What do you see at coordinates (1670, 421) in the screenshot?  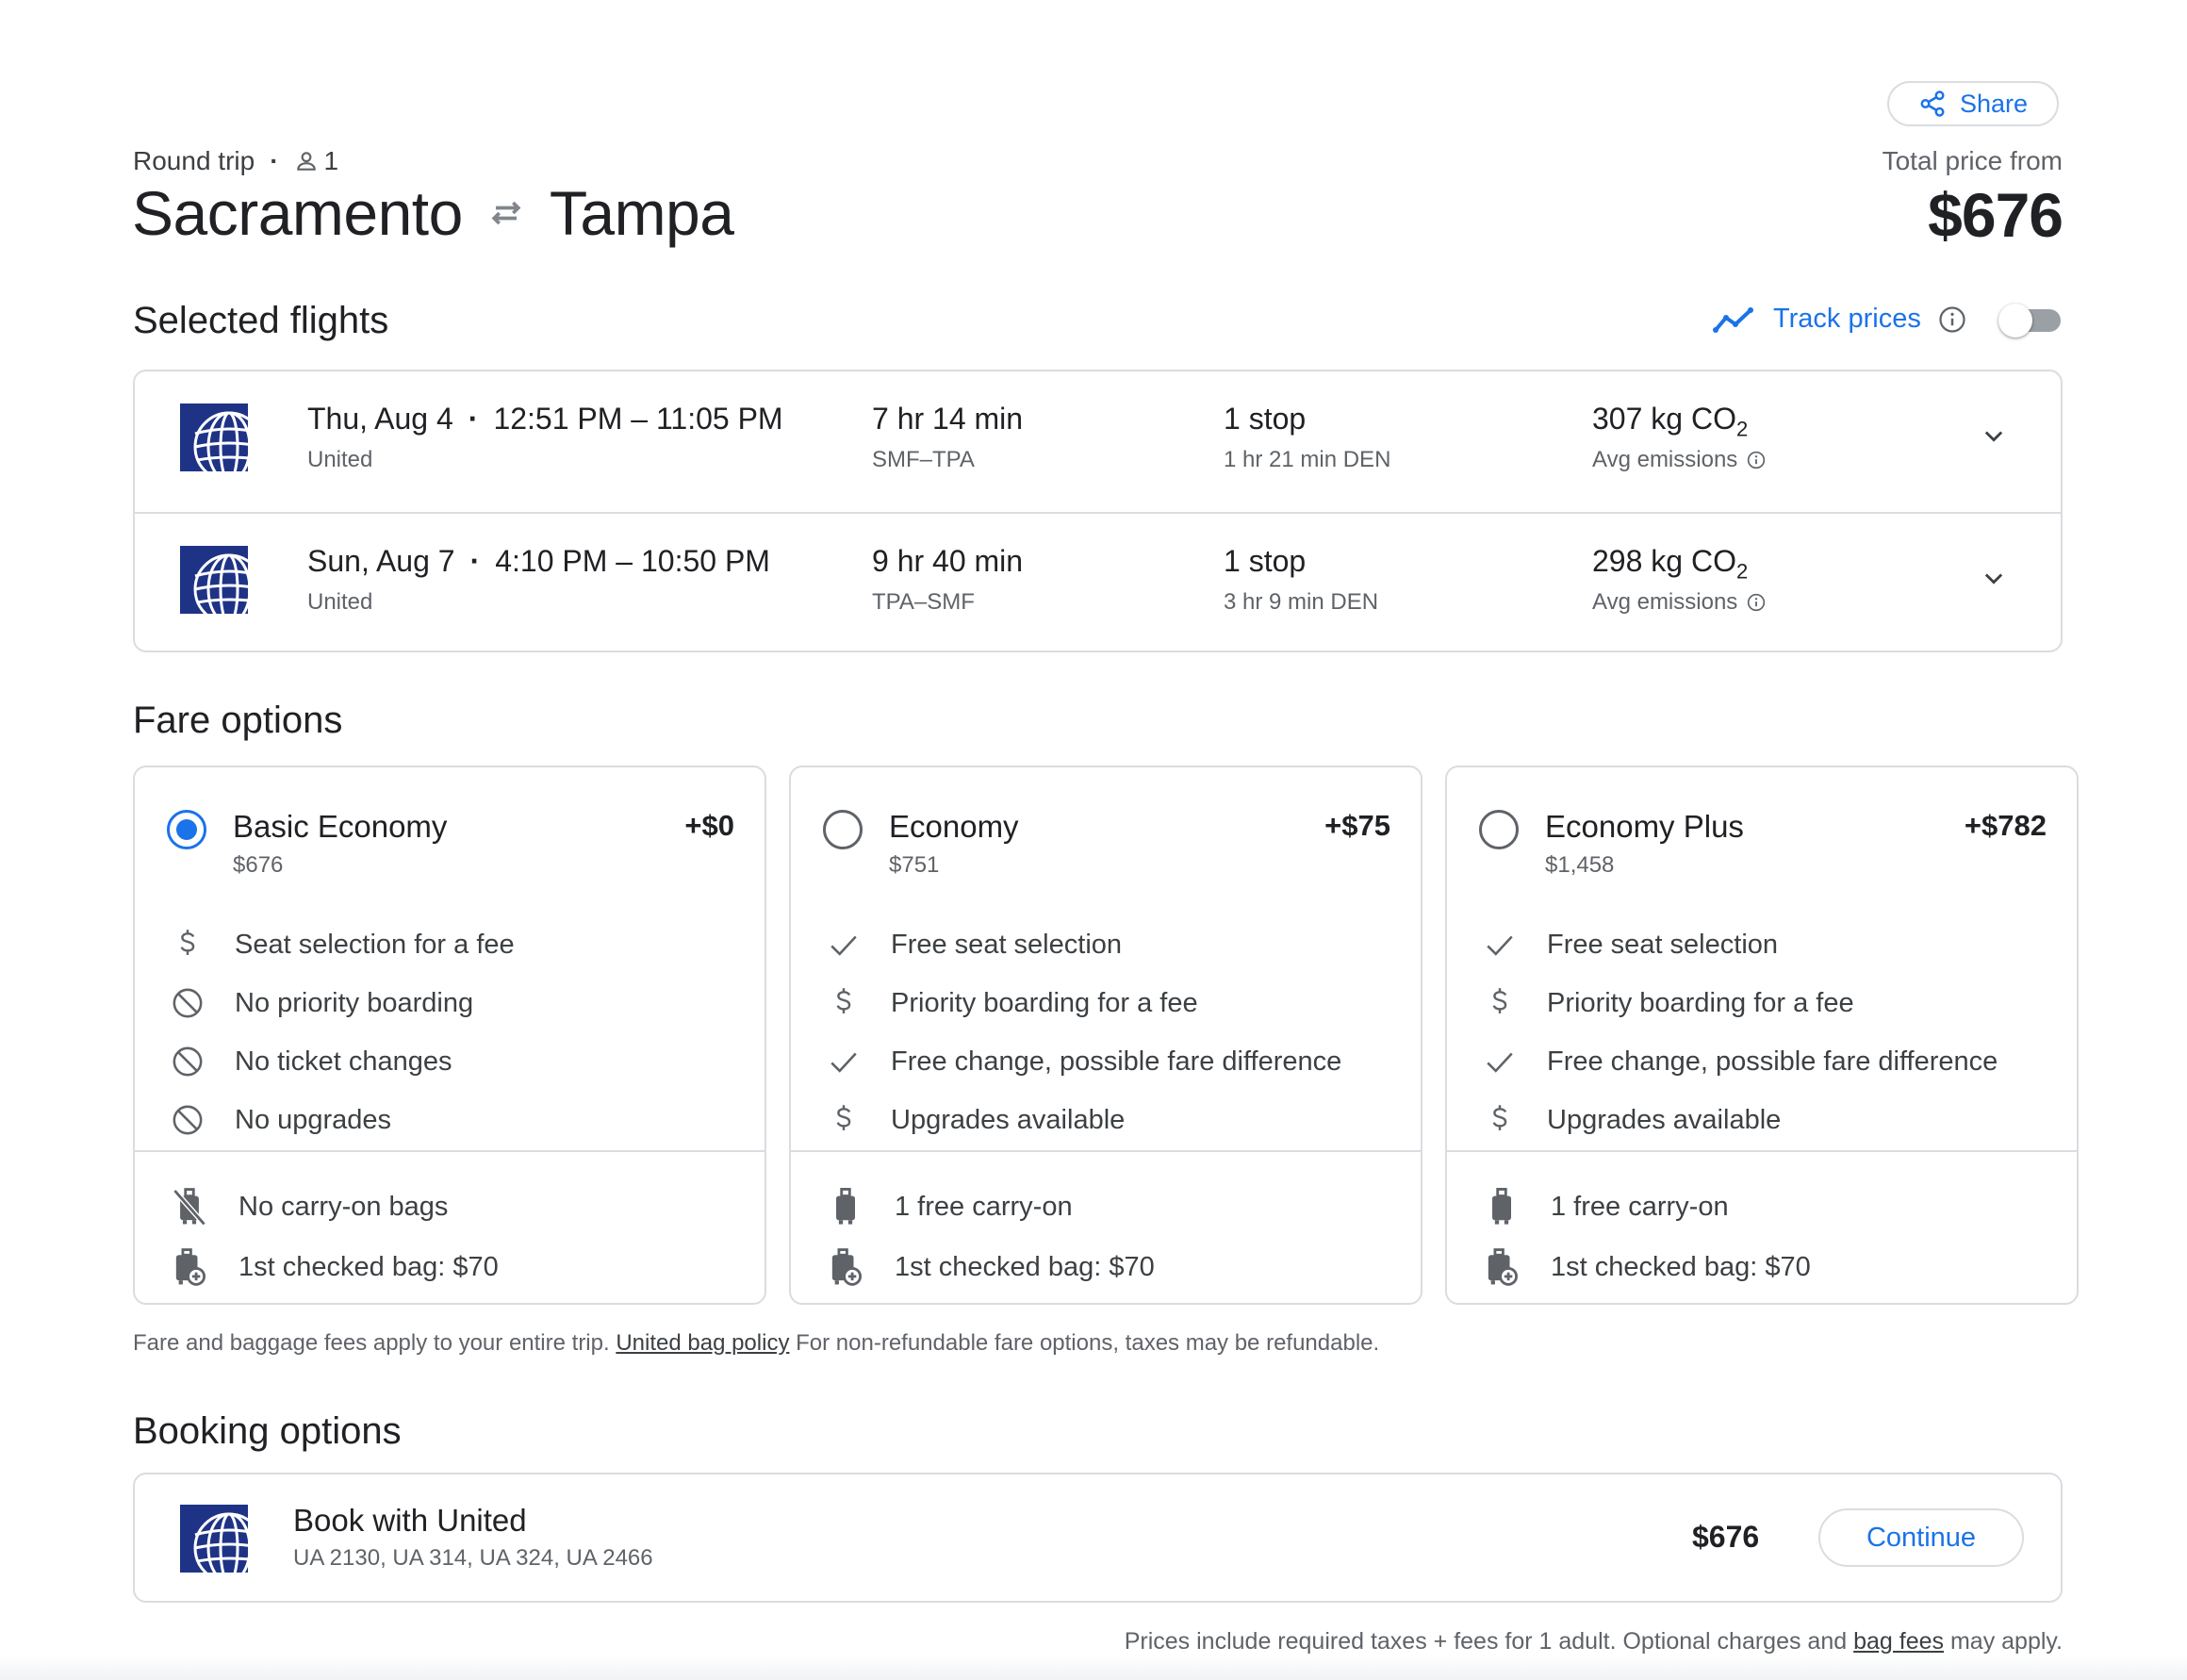 I see `flight-emissions: 307 kg CO2` at bounding box center [1670, 421].